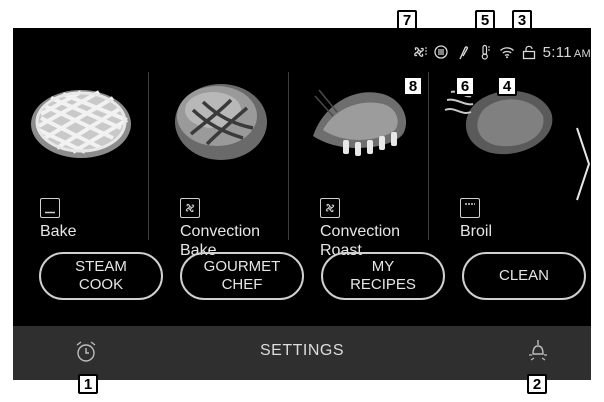 This screenshot has width=604, height=402. Describe the element at coordinates (101, 276) in the screenshot. I see `steam-cook-button: STEAM COOK` at that location.